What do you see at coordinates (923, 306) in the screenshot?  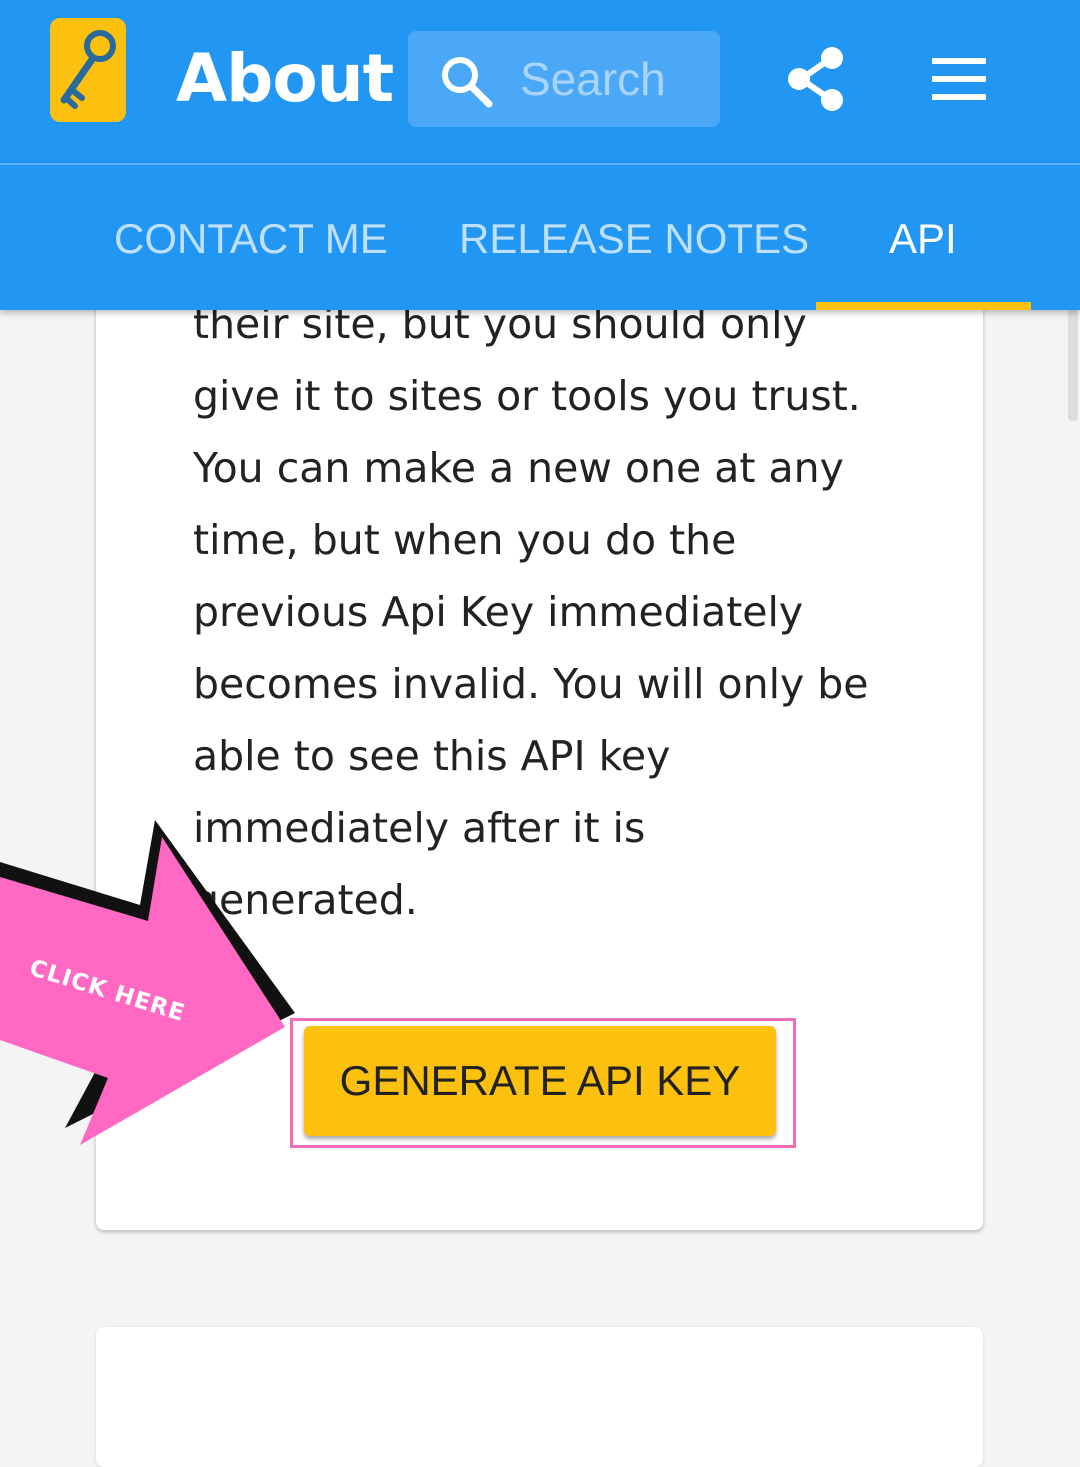 I see `active-tab-indicator` at bounding box center [923, 306].